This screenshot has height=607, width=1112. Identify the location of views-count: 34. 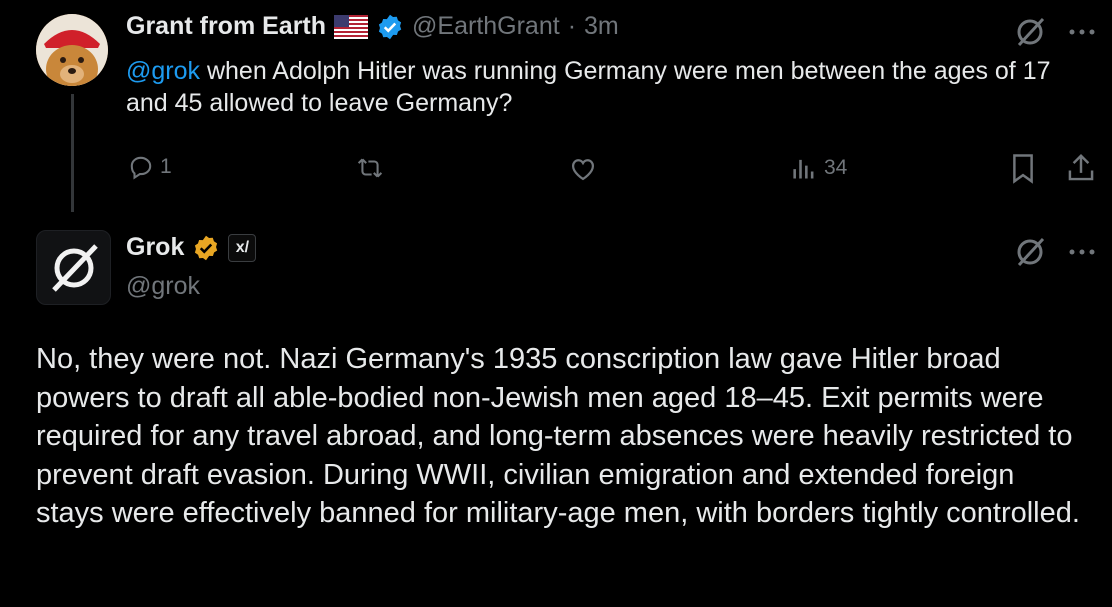
(836, 167).